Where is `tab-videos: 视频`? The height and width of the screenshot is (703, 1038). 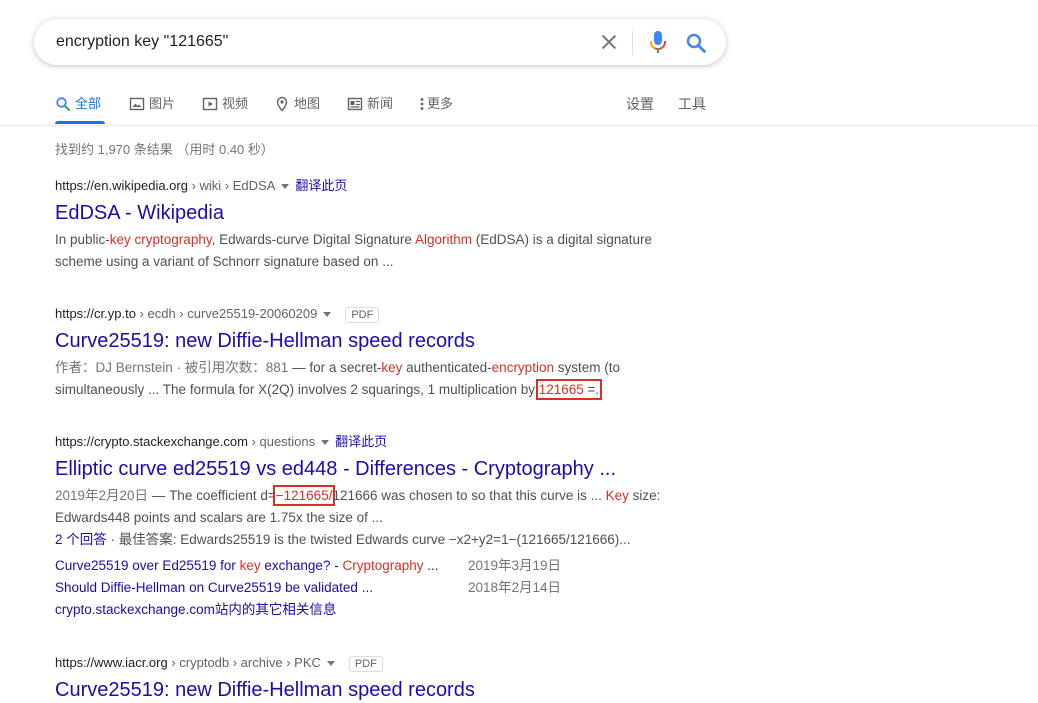 tab-videos: 视频 is located at coordinates (225, 104).